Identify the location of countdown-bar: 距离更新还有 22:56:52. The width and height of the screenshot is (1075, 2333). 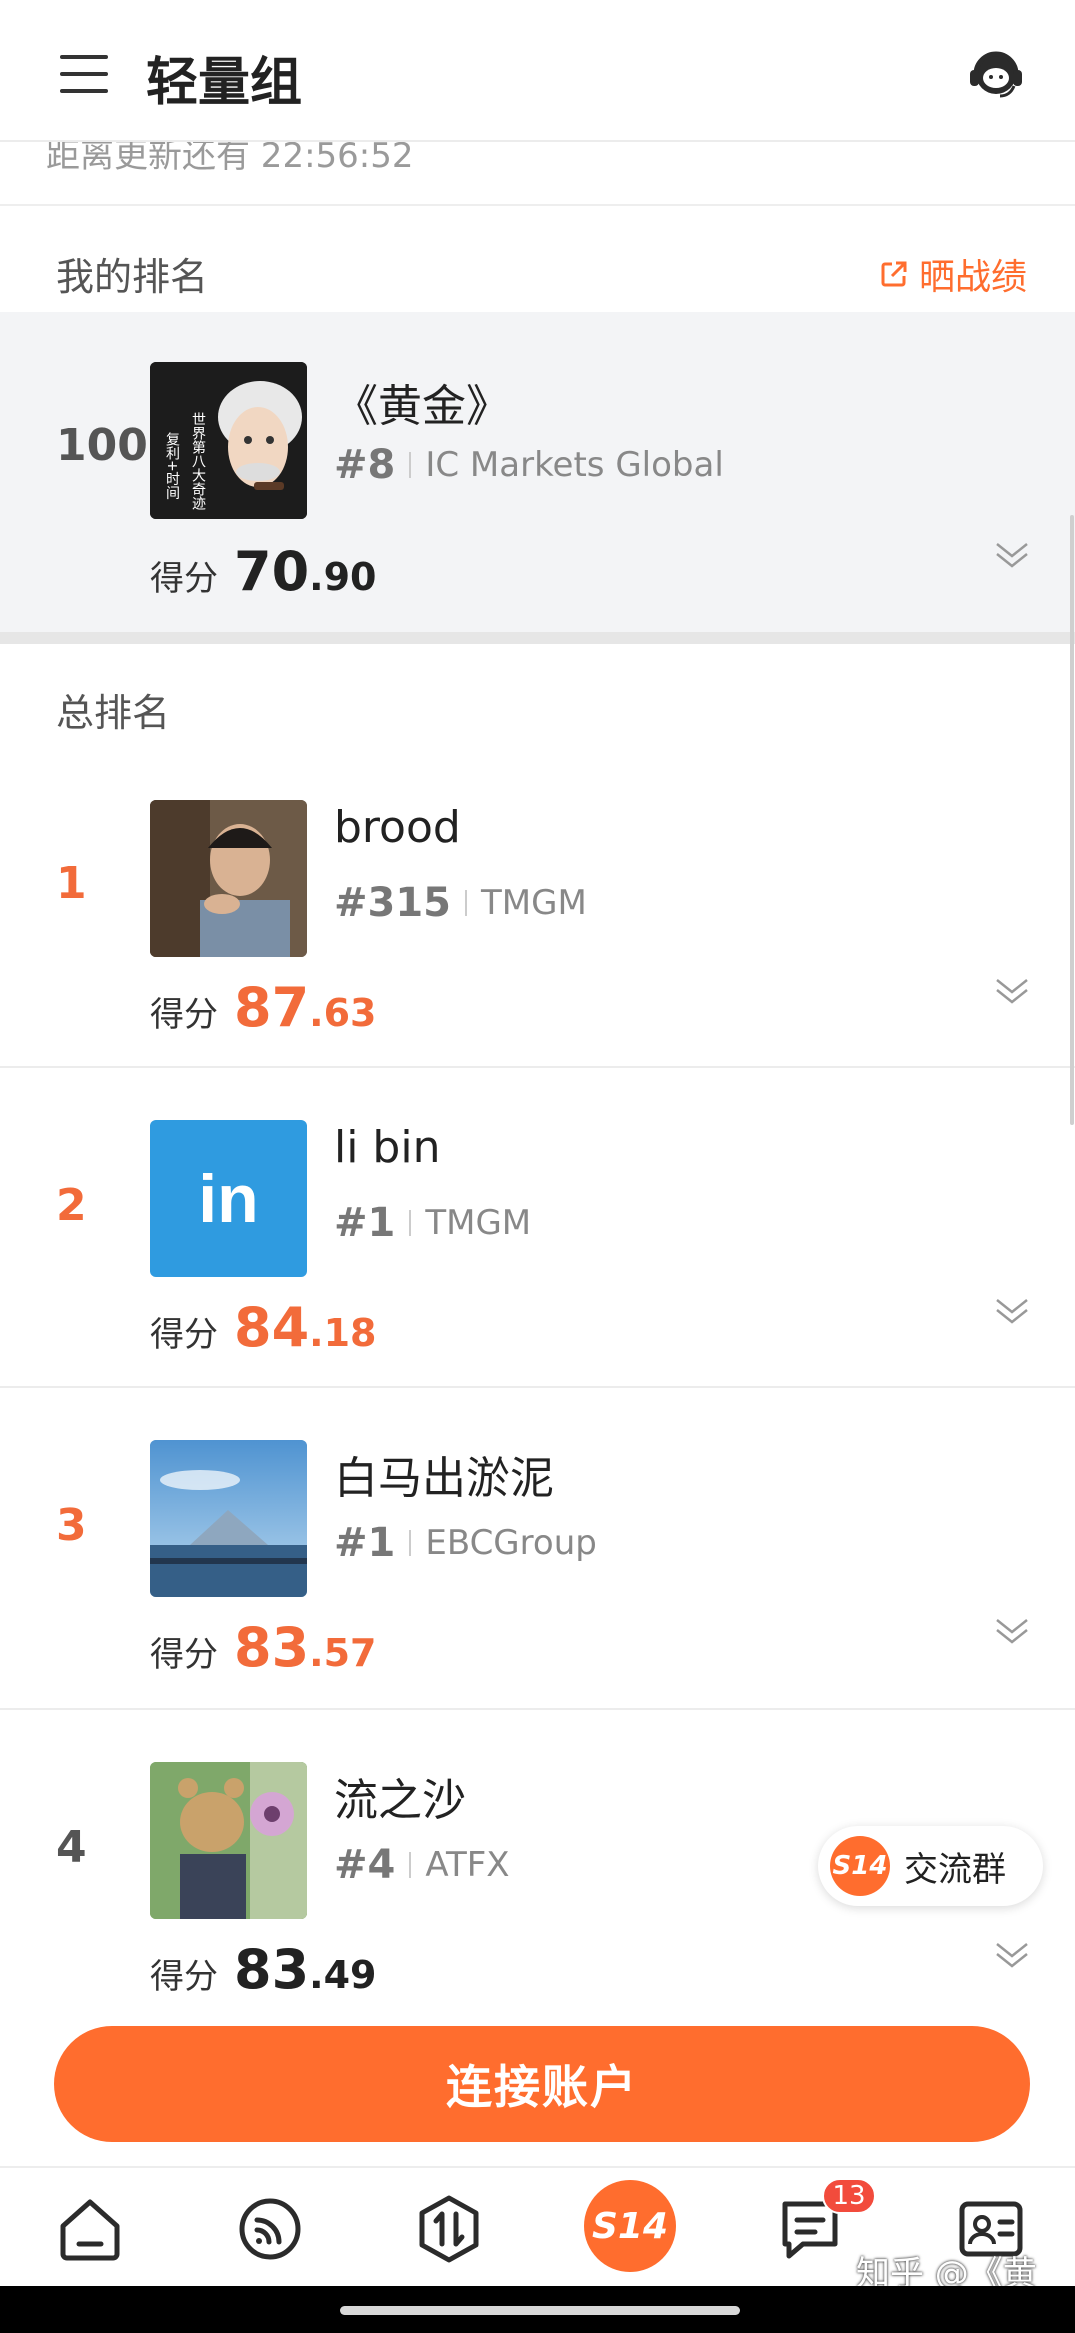
(537, 174).